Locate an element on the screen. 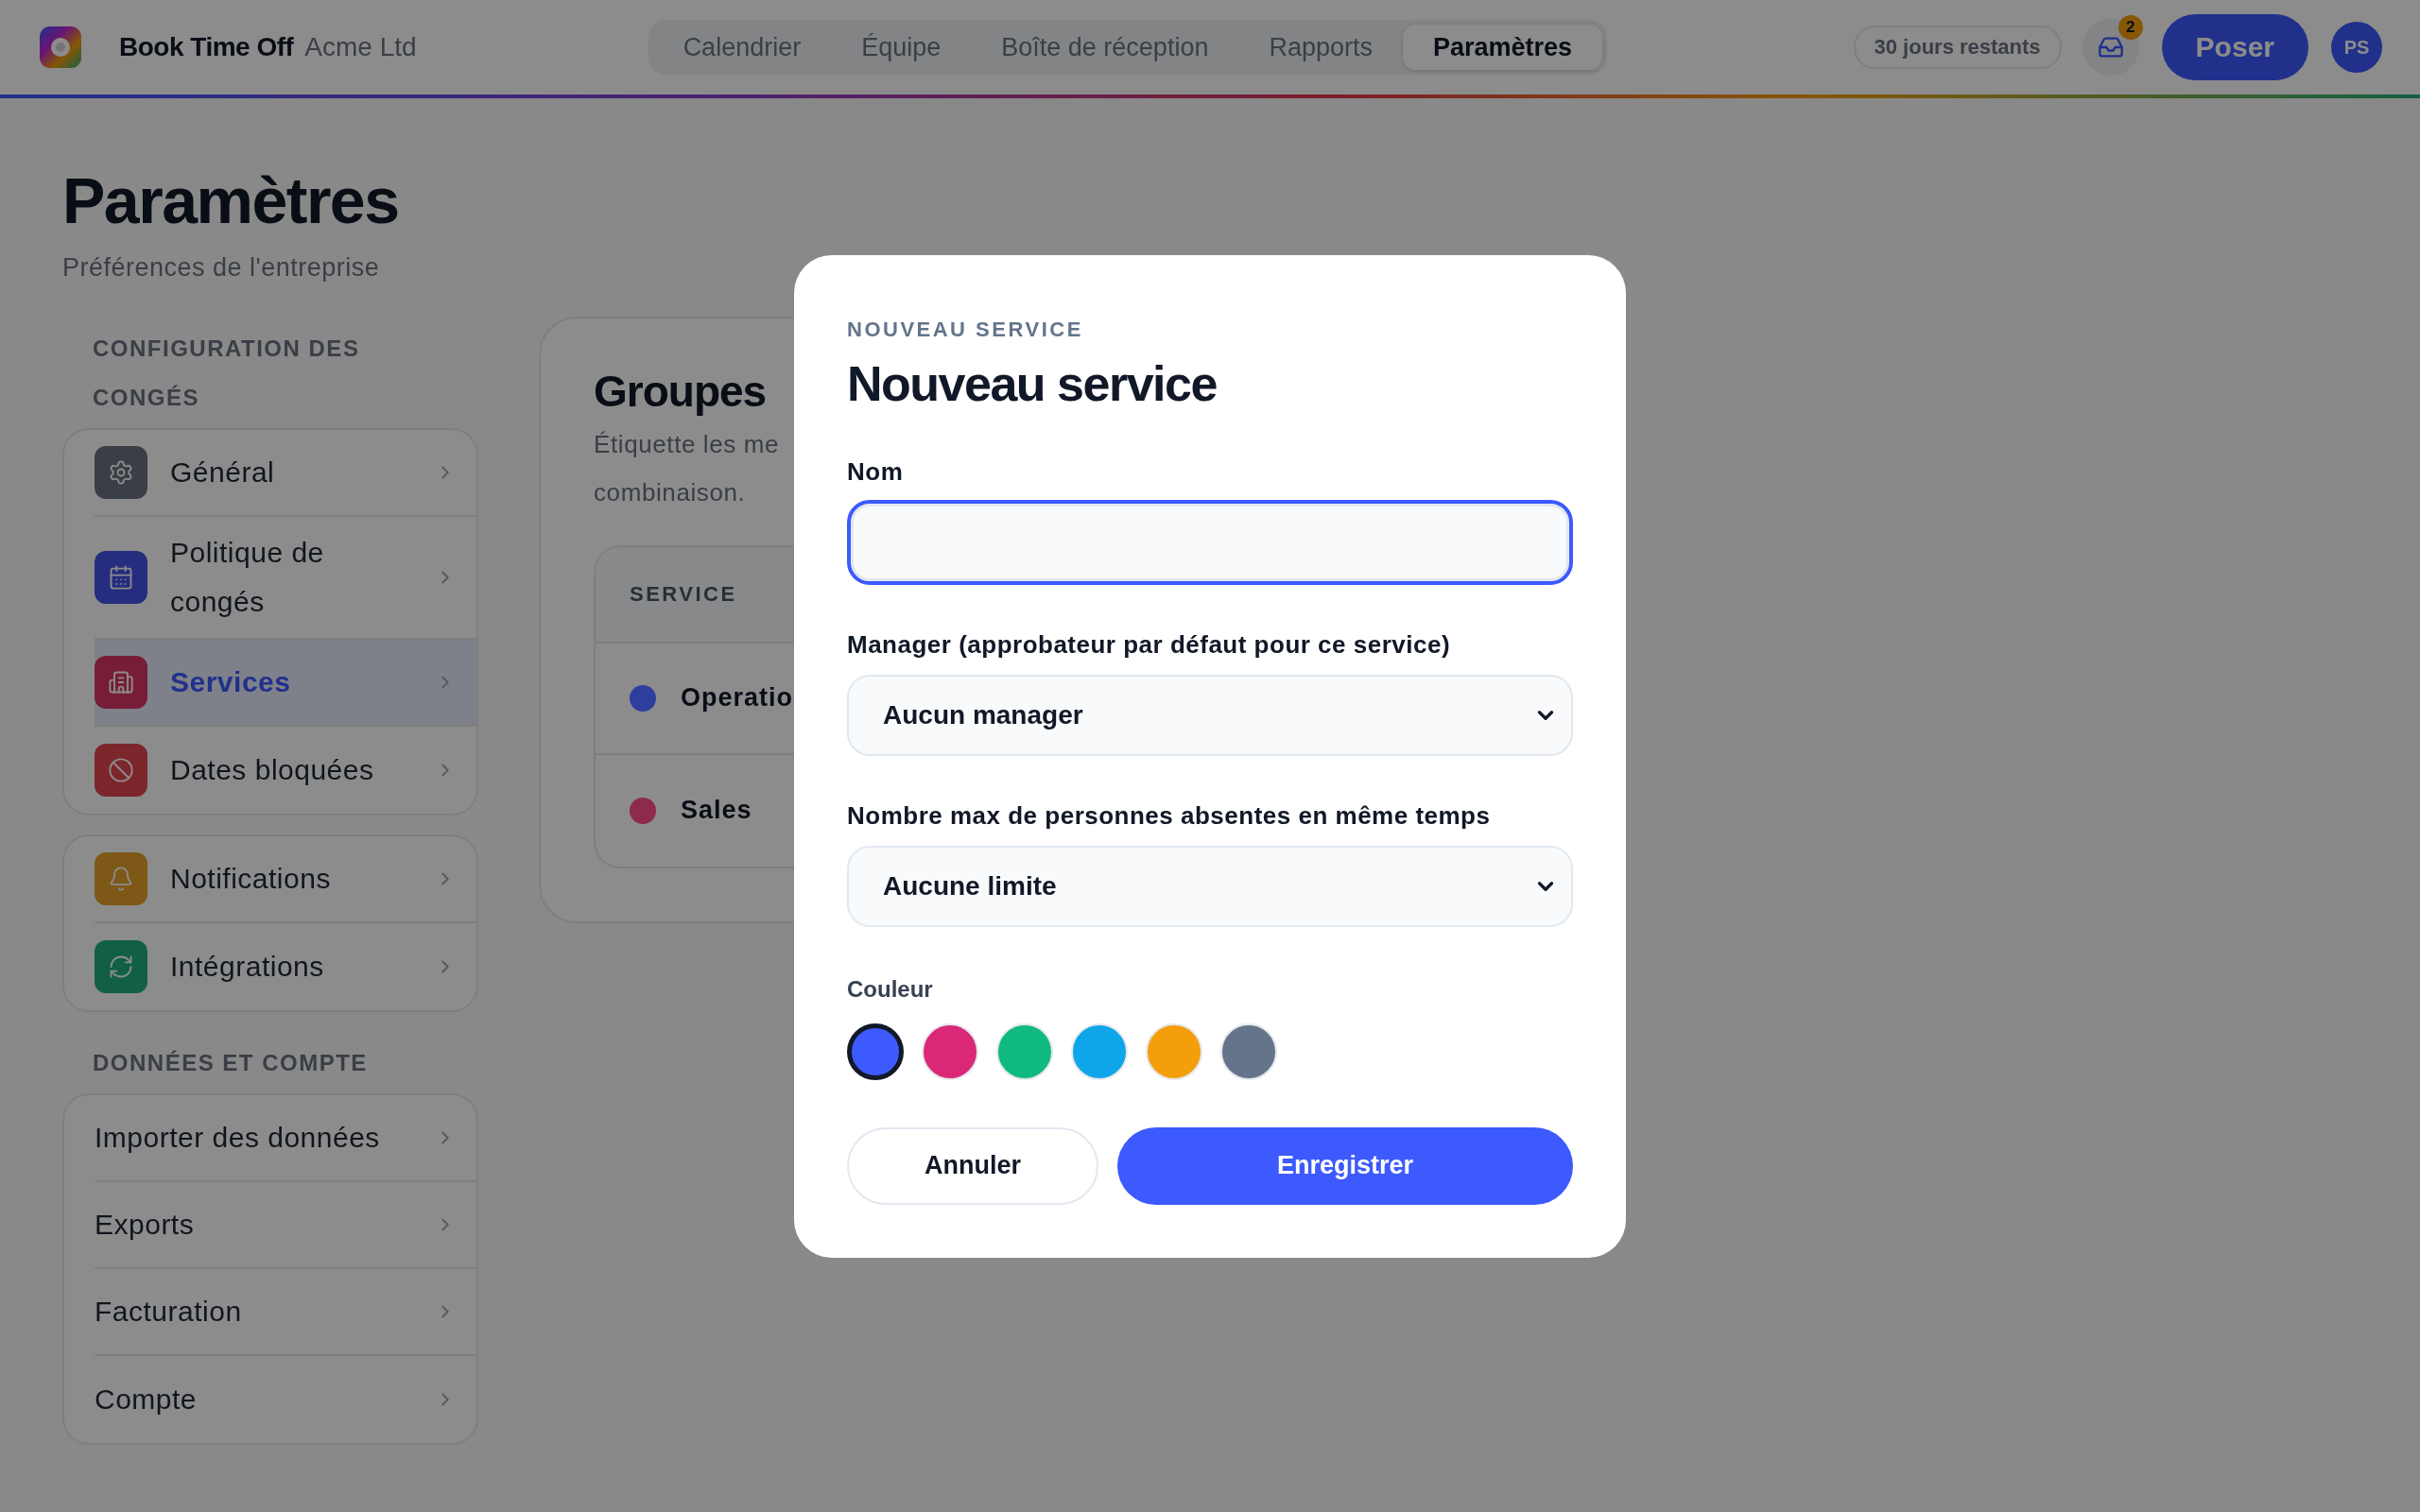 The image size is (2420, 1512). limit-dropdown: Aucune limite is located at coordinates (1210, 886).